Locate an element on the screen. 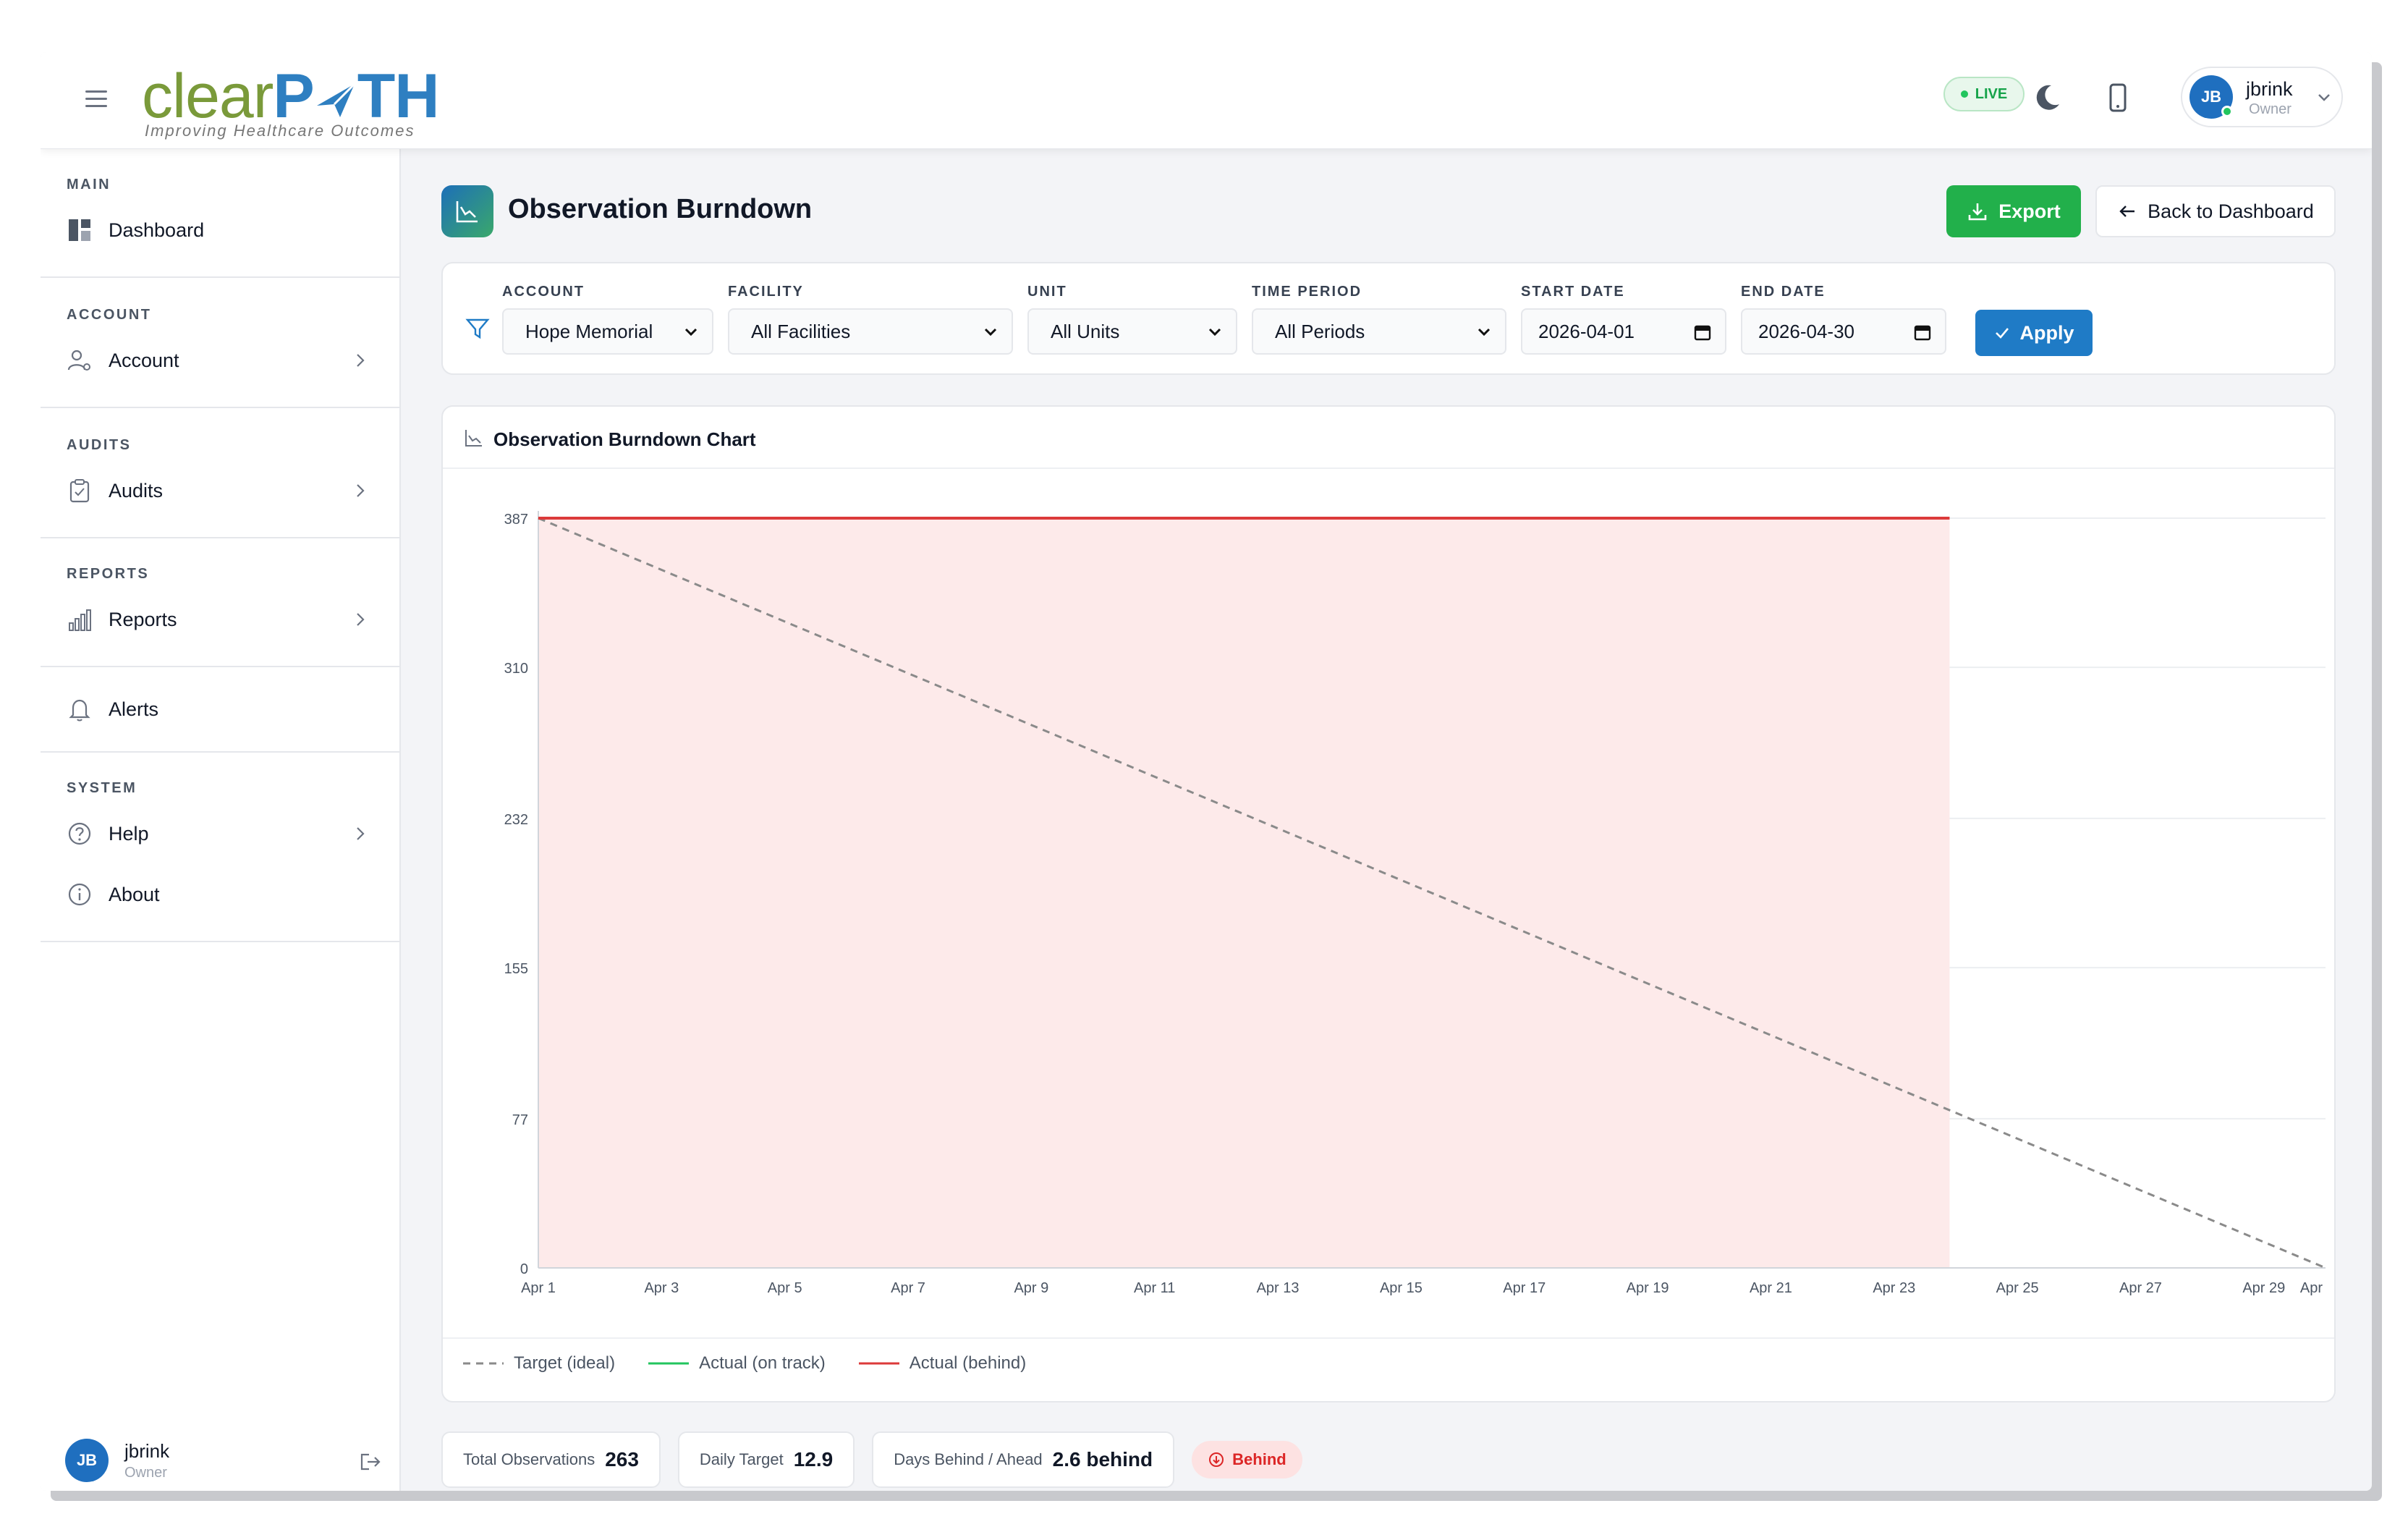 This screenshot has width=2408, height=1540. legend-item: Actual (on track) is located at coordinates (737, 1364).